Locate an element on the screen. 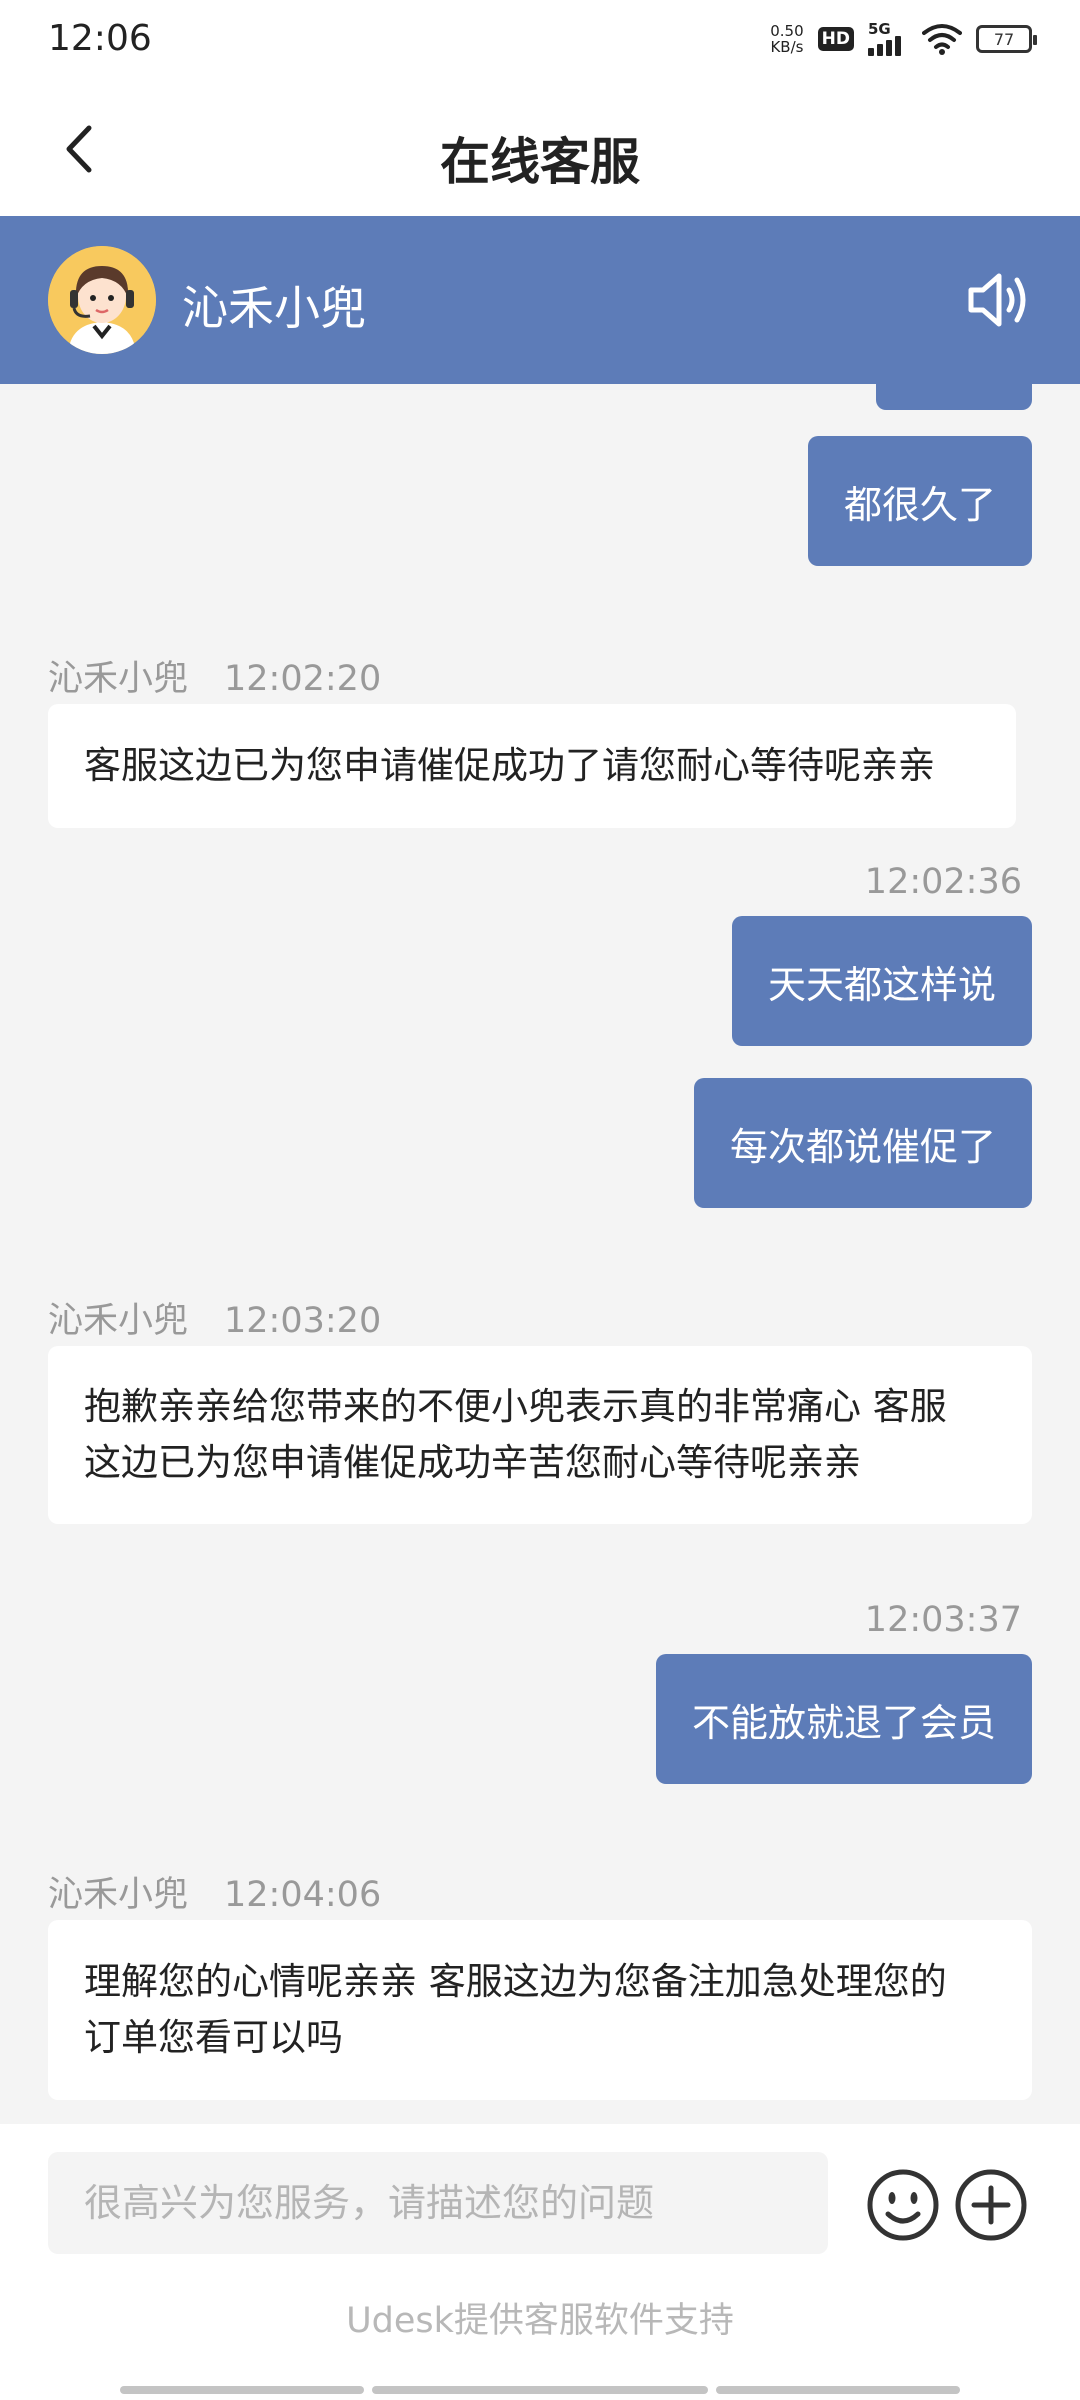 The height and width of the screenshot is (2400, 1080). message-text: 天天都这样说 is located at coordinates (881, 984).